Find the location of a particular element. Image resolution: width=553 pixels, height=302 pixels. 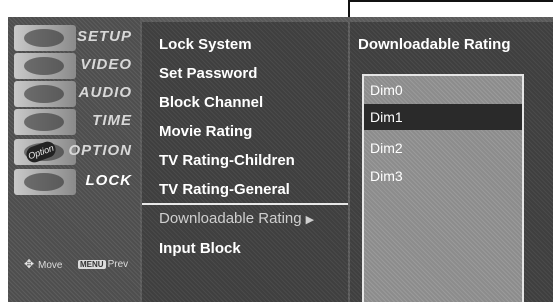

selection-divider-top is located at coordinates (245, 204).